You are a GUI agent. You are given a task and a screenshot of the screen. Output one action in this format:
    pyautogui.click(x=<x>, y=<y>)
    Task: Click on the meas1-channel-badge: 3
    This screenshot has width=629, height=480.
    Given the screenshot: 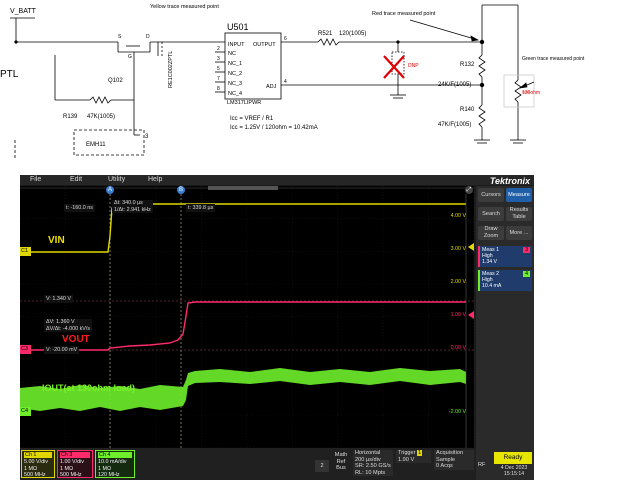 What is the action you would take?
    pyautogui.click(x=526, y=250)
    